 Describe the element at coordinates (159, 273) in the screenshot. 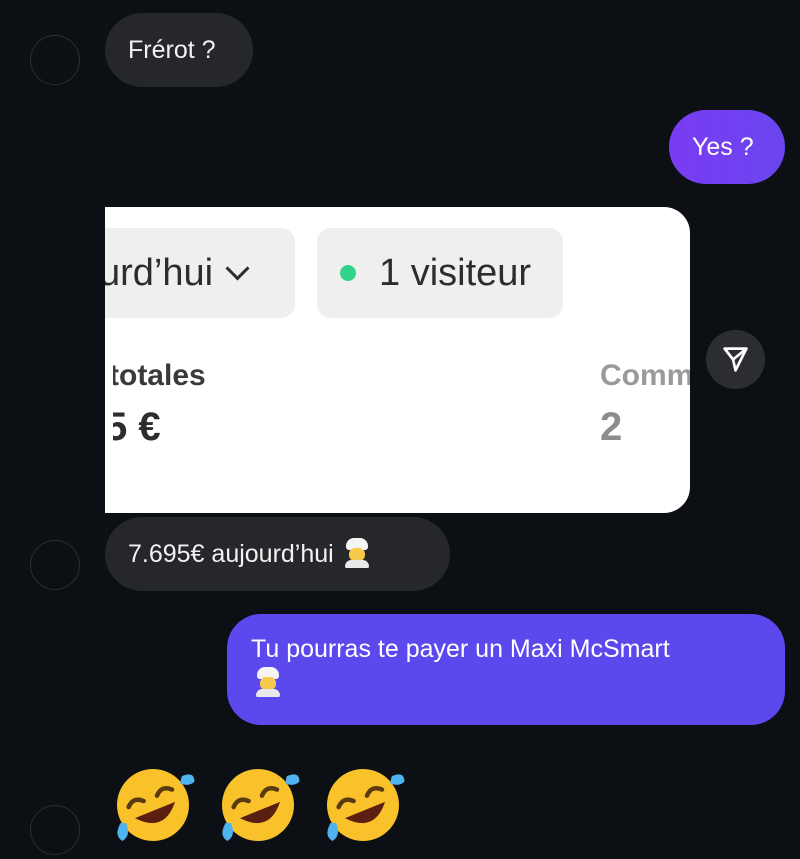

I see `date-filter-label: urd’hui` at that location.